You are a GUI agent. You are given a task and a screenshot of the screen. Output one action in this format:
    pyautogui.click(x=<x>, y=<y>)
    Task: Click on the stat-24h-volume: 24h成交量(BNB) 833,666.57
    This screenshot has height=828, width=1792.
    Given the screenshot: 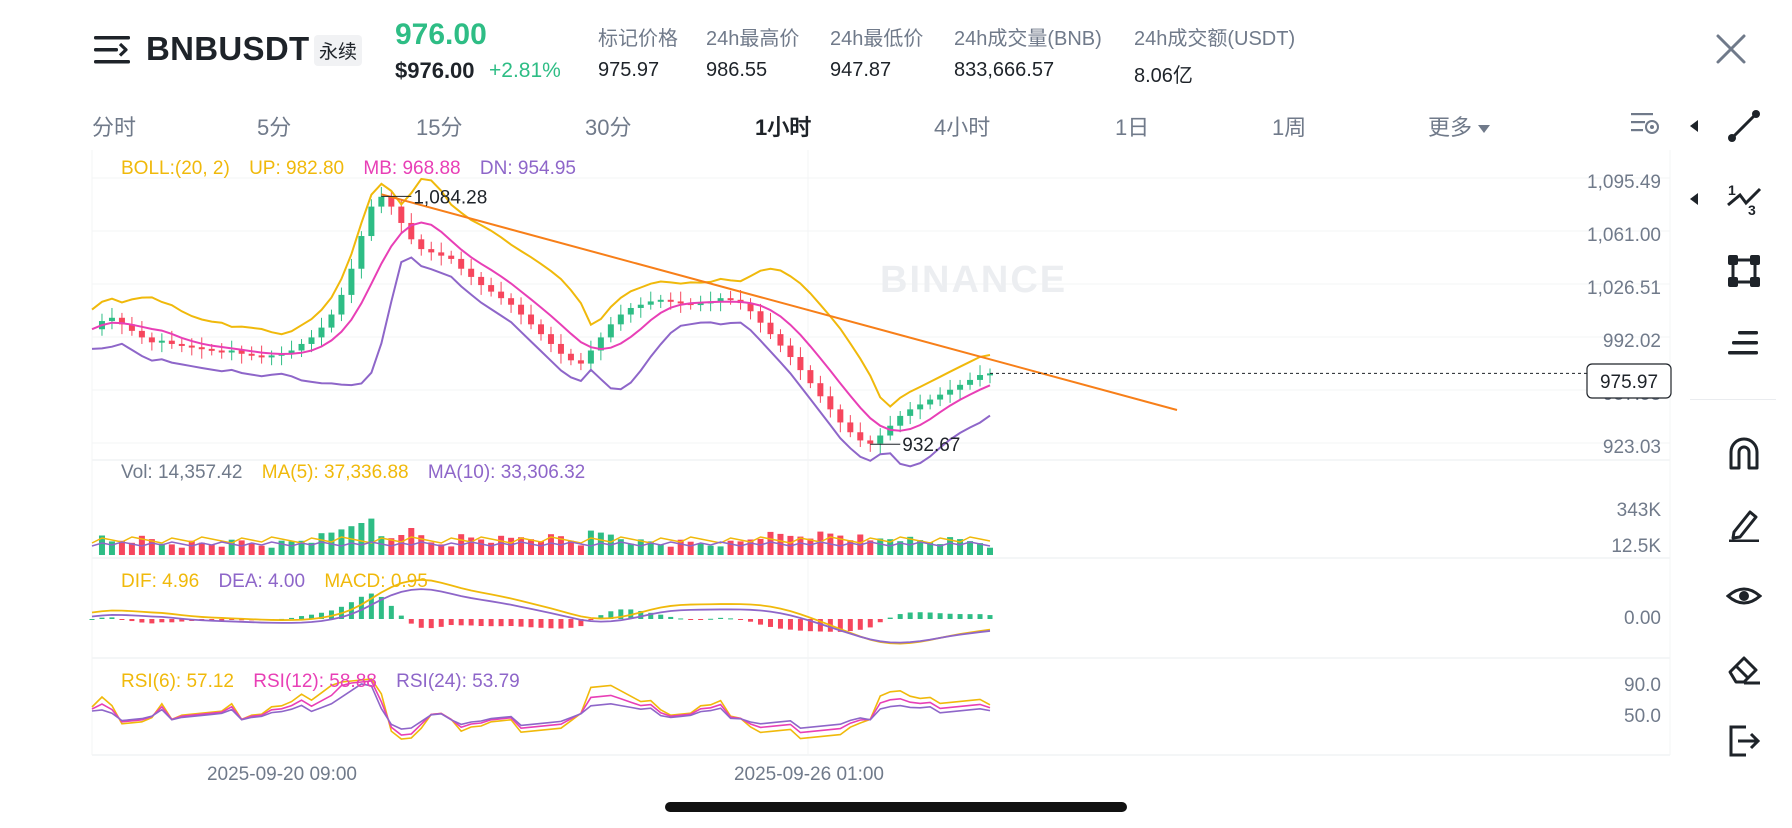 What is the action you would take?
    pyautogui.click(x=1028, y=52)
    